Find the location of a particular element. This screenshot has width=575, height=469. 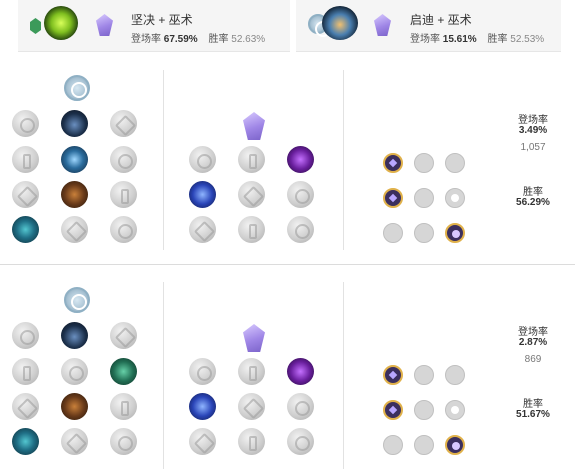

win-rate-value: 52.63% is located at coordinates (248, 39).